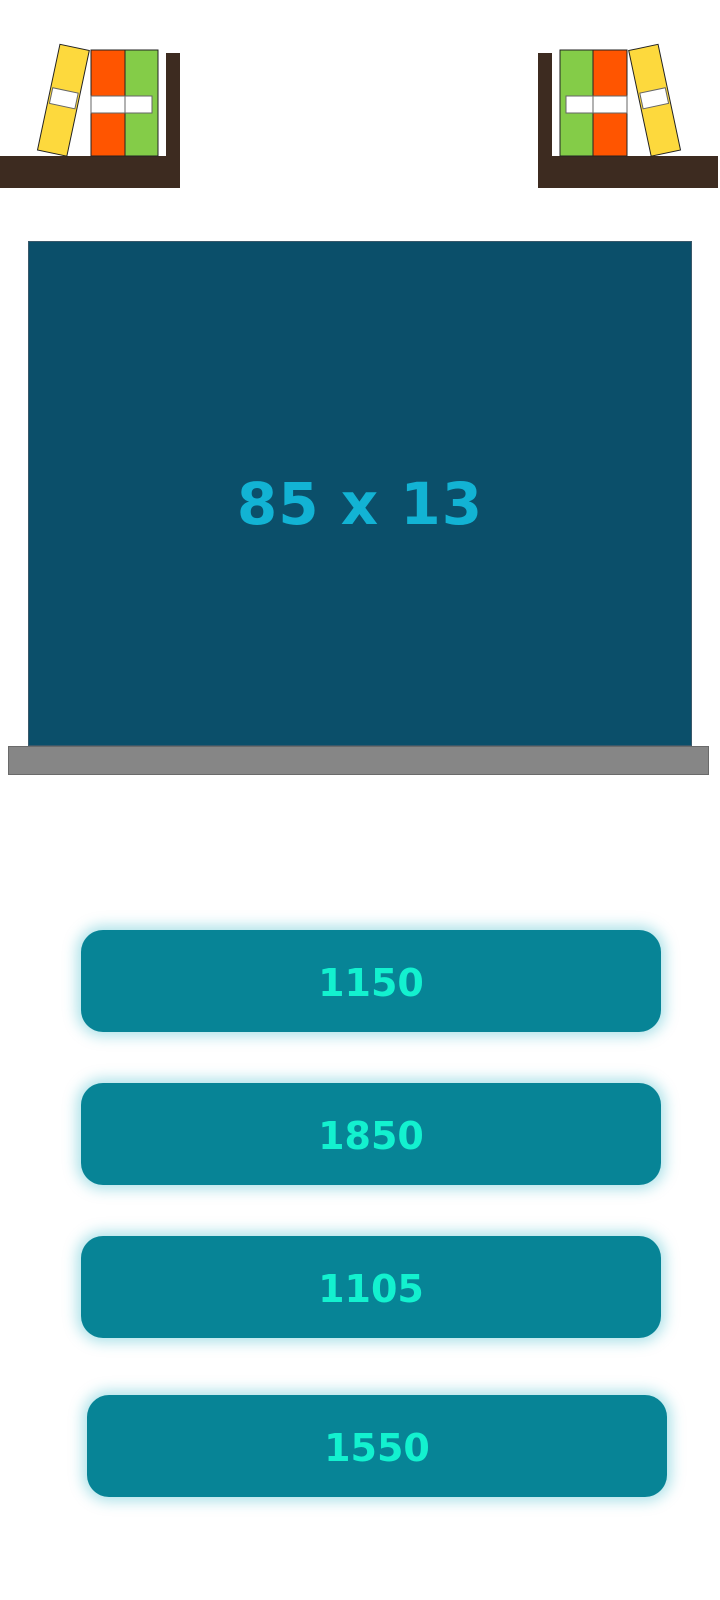  I want to click on question-text: 85 x 13, so click(360, 503).